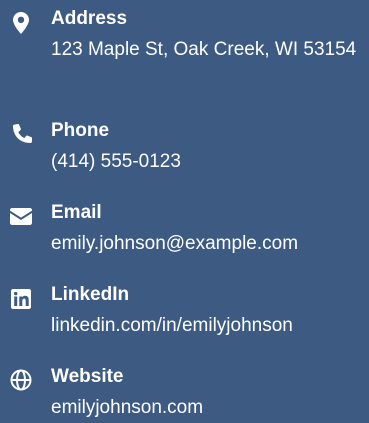 The width and height of the screenshot is (369, 423). I want to click on contact-label-phone: Phone, so click(80, 130).